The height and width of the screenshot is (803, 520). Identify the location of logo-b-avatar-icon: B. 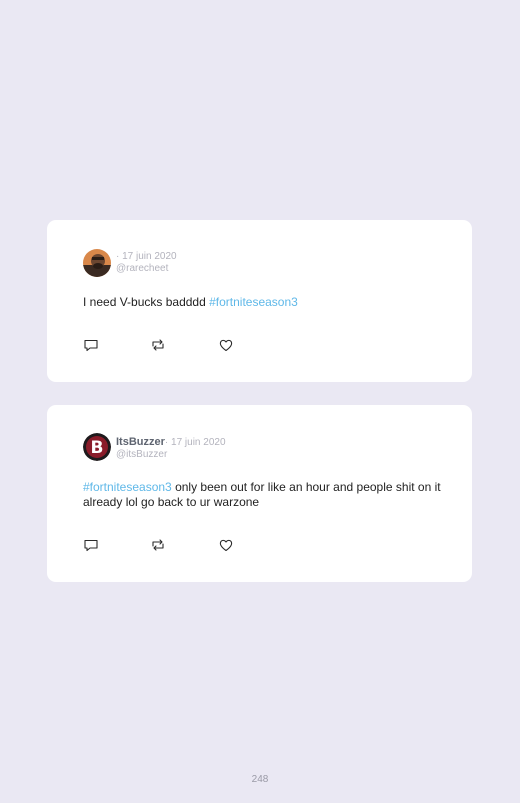
(97, 447).